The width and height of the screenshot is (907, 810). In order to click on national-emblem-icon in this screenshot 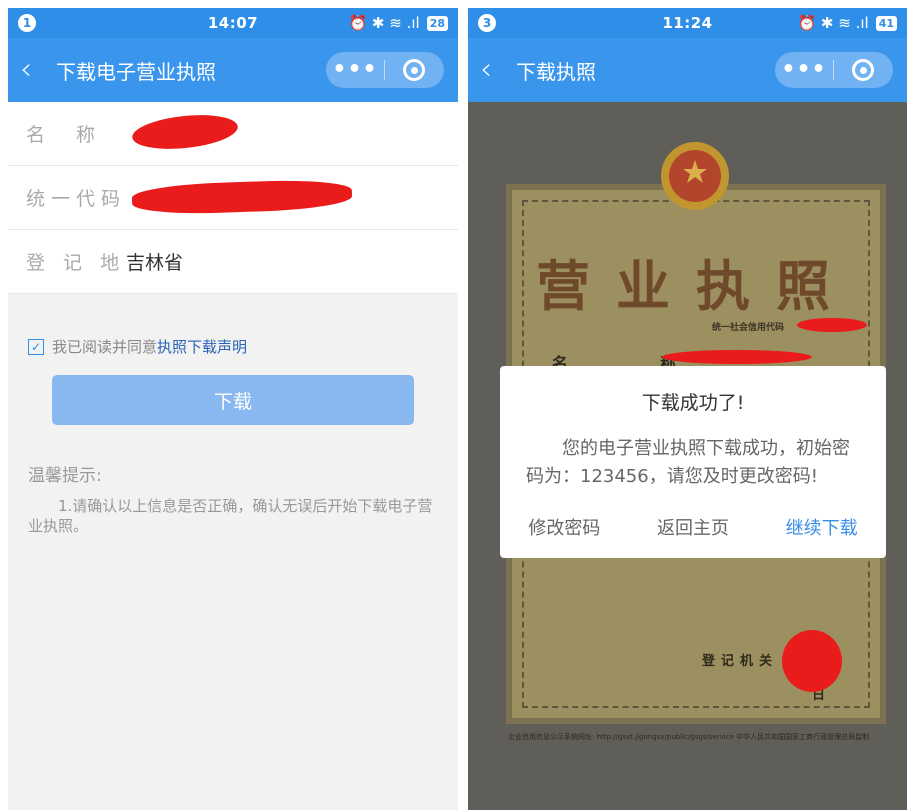, I will do `click(695, 176)`.